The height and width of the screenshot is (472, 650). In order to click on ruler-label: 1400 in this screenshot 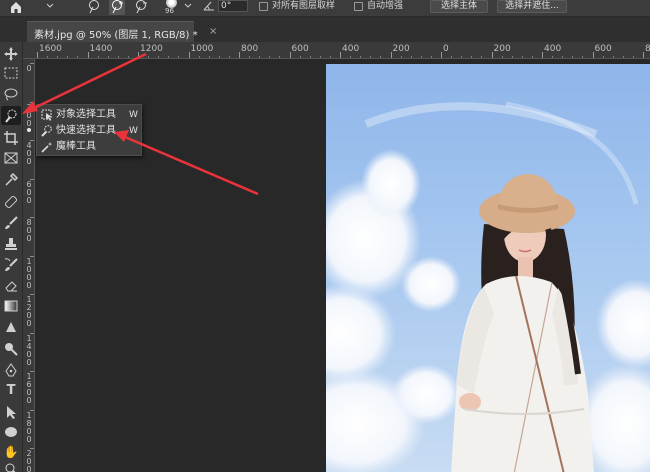, I will do `click(101, 49)`.